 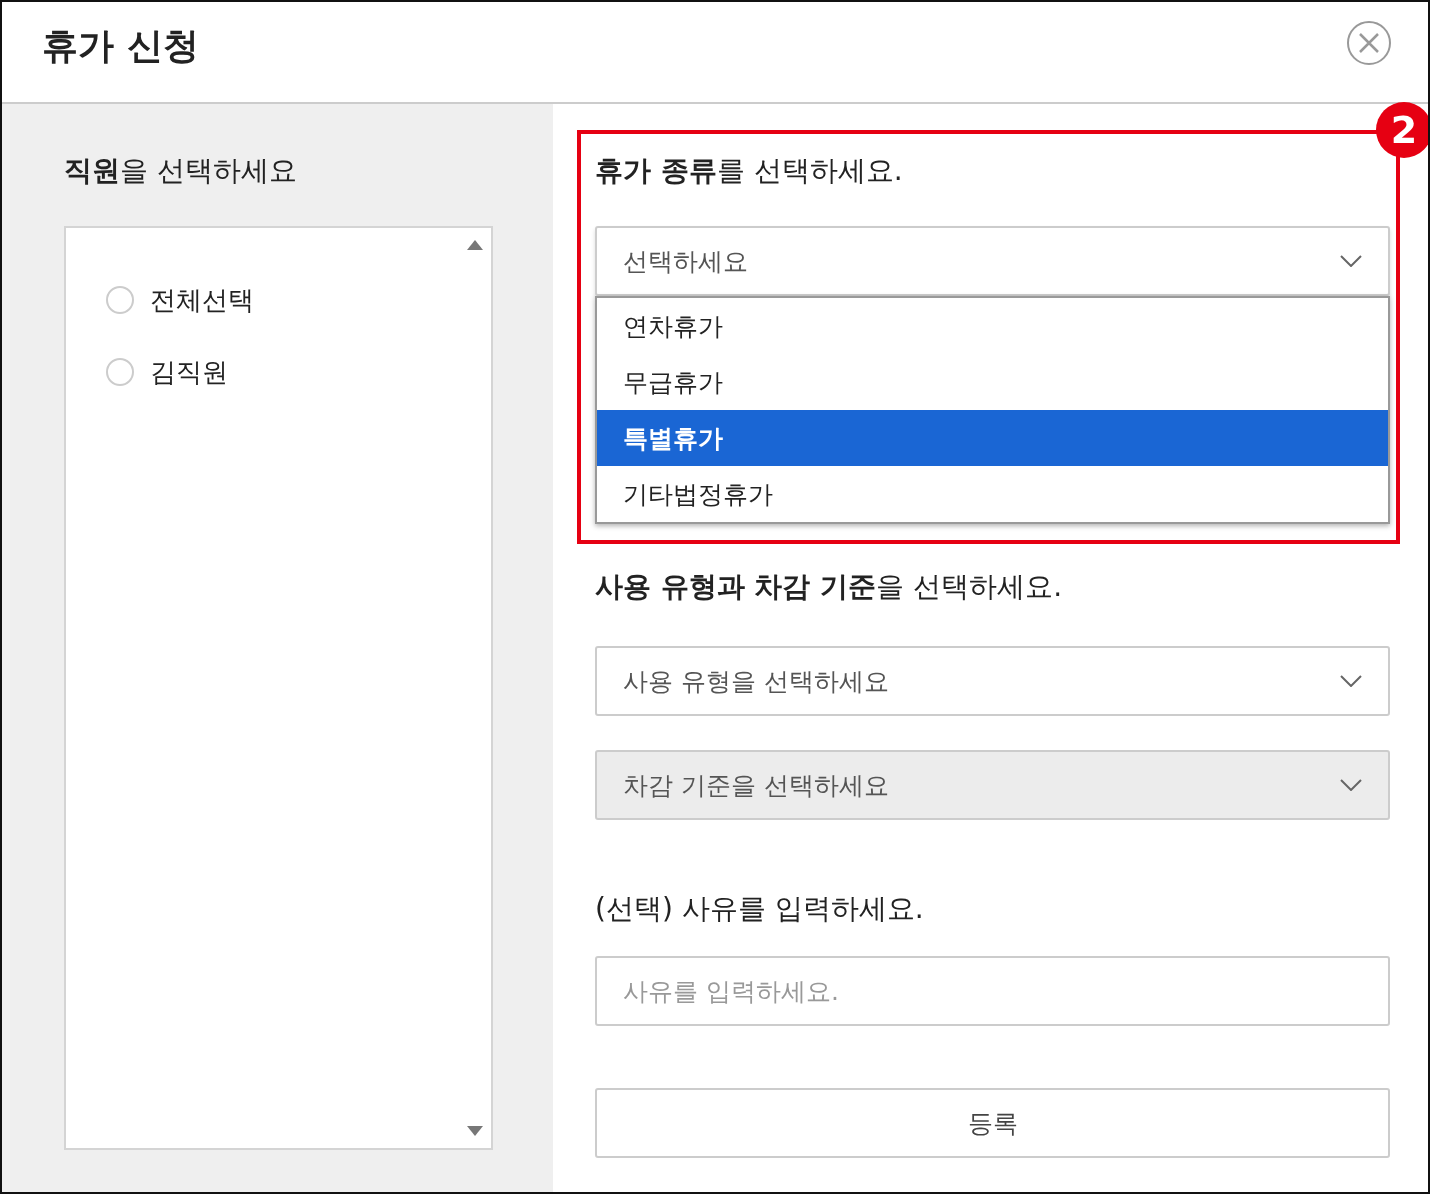 I want to click on dropdown-option: 무급휴가, so click(x=992, y=382).